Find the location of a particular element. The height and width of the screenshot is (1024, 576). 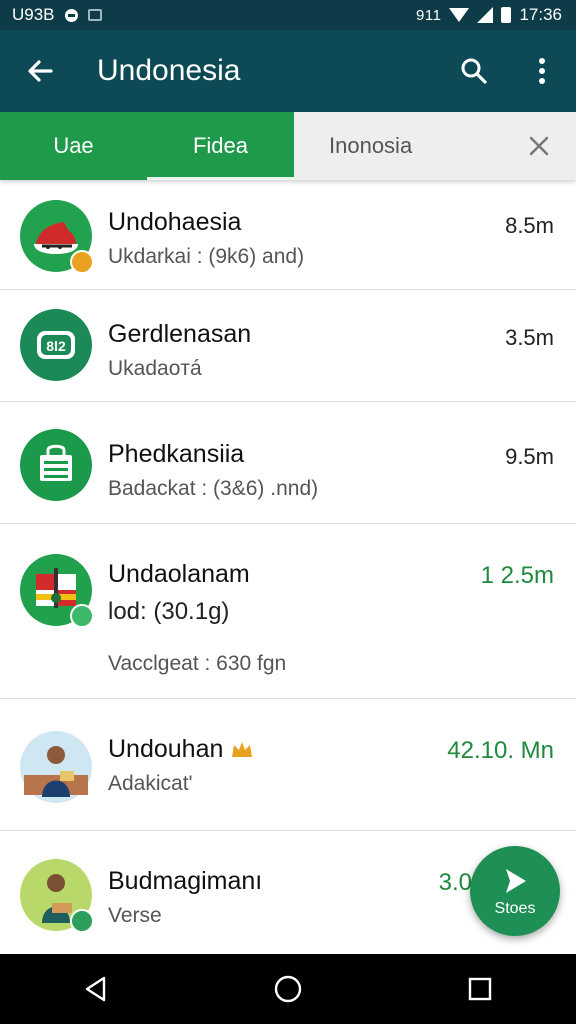

recents-square-icon is located at coordinates (480, 989).